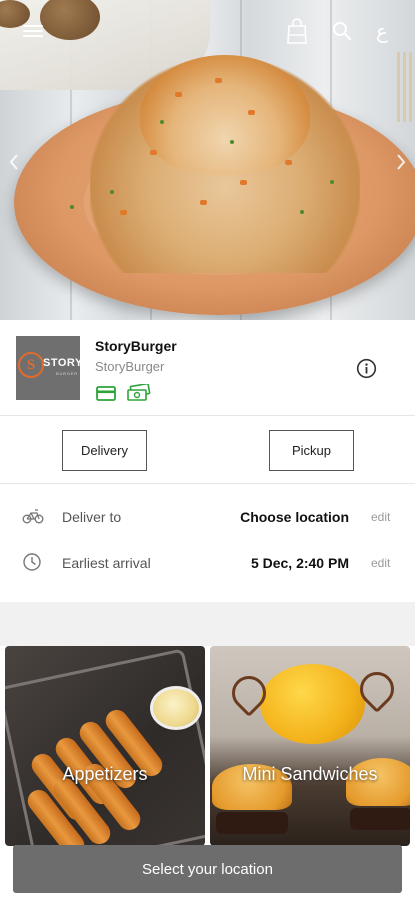 The width and height of the screenshot is (415, 900). What do you see at coordinates (104, 450) in the screenshot?
I see `delivery-button: Delivery` at bounding box center [104, 450].